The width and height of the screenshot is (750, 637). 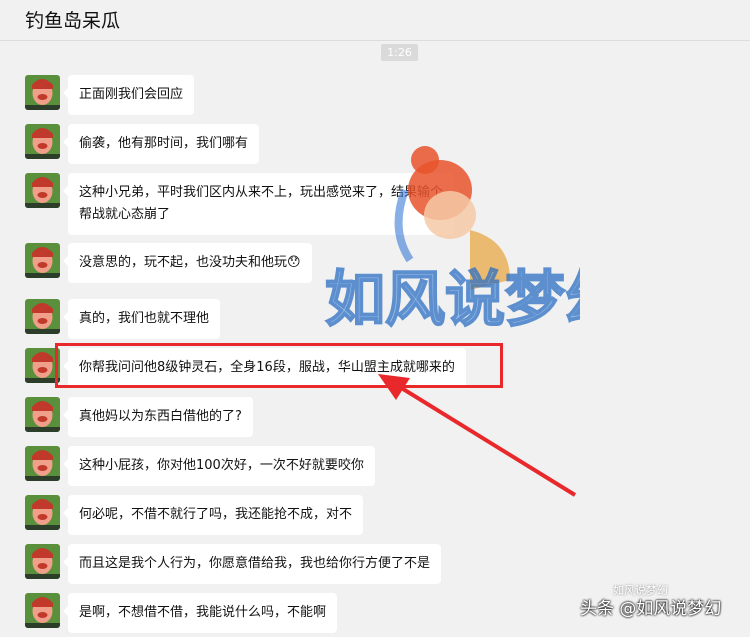 I want to click on message-bubble: 是啊，不想借不借，我能说什么吗，不能啊, so click(x=200, y=613).